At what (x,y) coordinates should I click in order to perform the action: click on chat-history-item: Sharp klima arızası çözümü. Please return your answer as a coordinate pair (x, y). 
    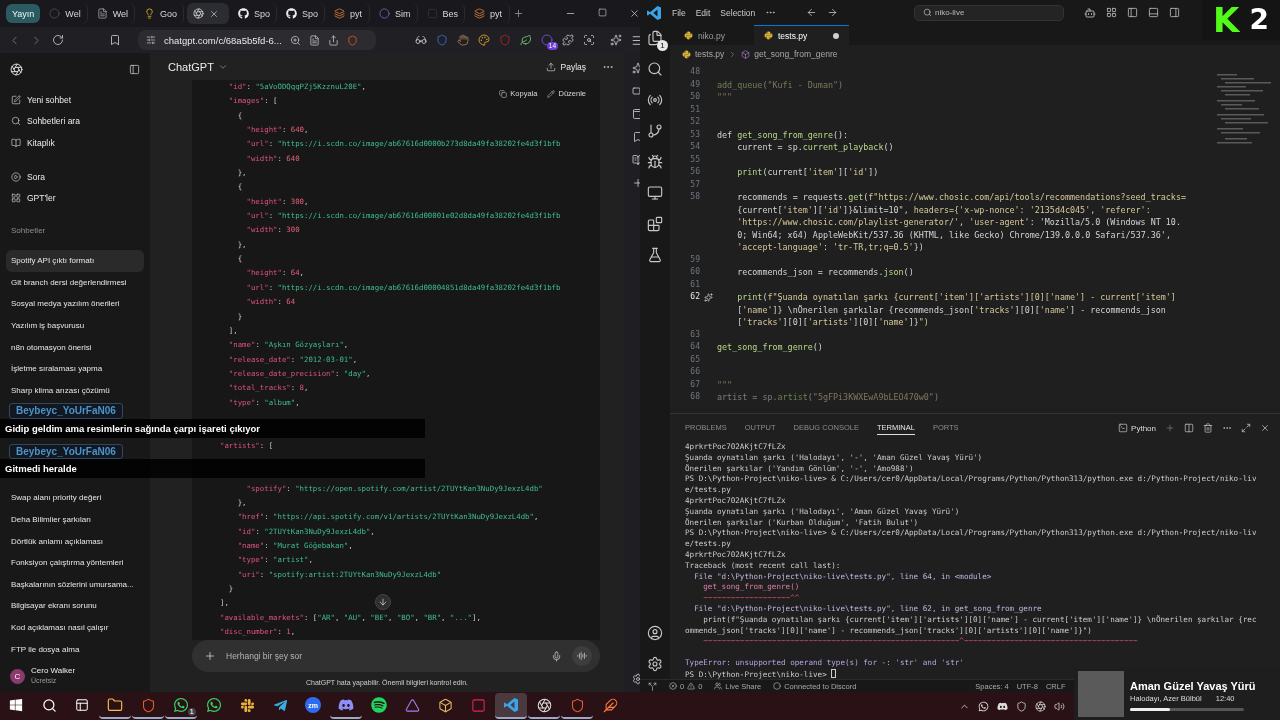
    Looking at the image, I should click on (75, 390).